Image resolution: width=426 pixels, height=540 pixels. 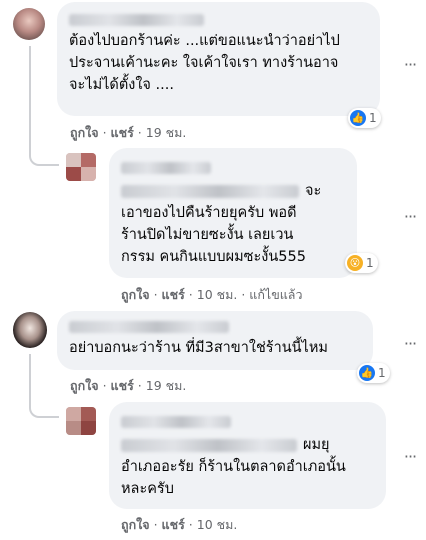 I want to click on comment-text: อำเภออะรัย ก็ร้านในตลาดอำเภอนั้น หละครับ, so click(x=233, y=478).